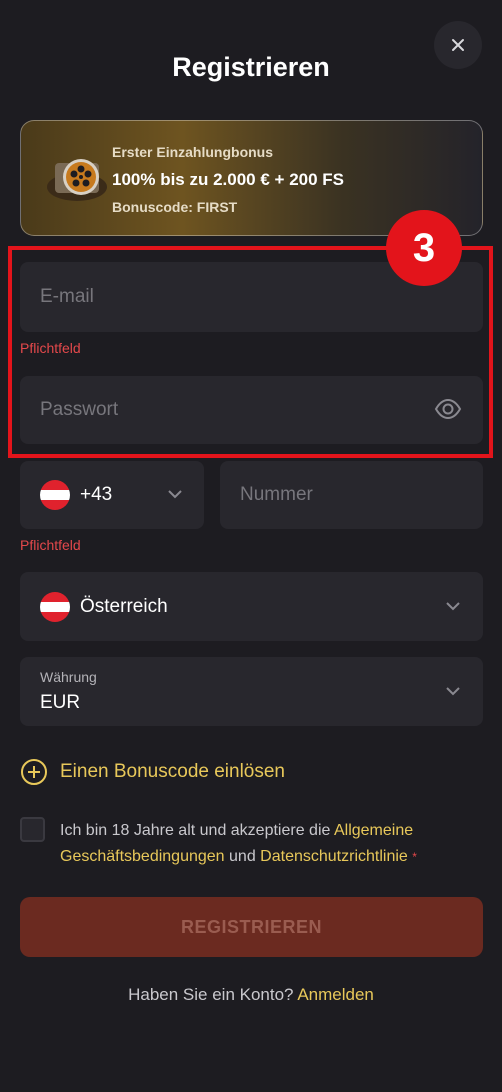 This screenshot has width=502, height=1092. Describe the element at coordinates (458, 45) in the screenshot. I see `close-icon` at that location.